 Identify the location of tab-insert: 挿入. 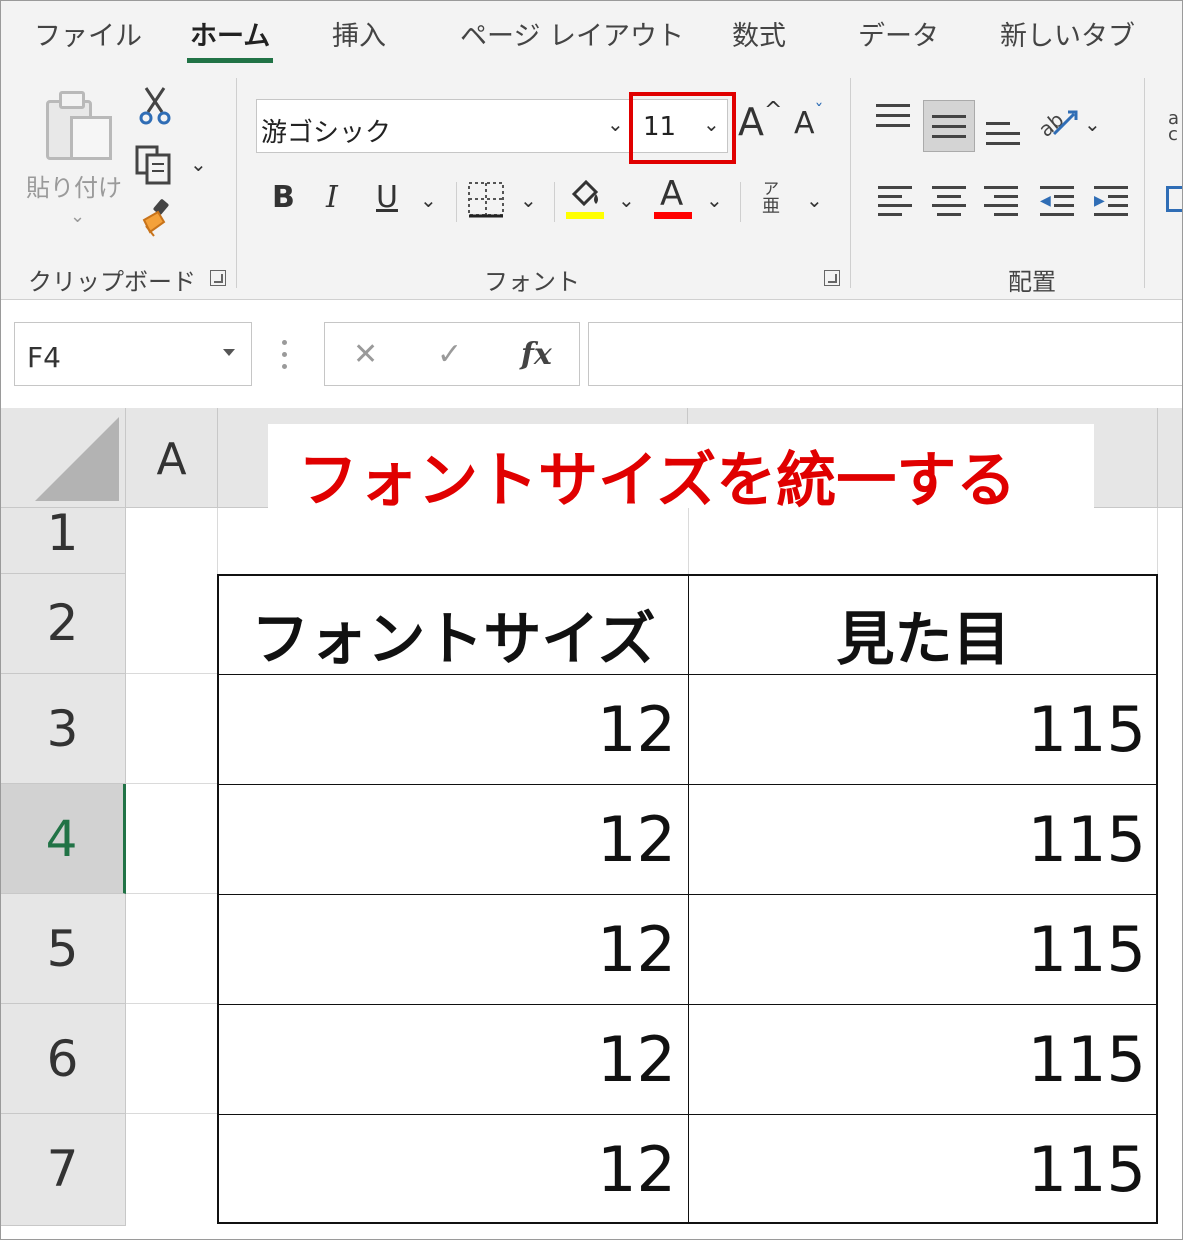
(359, 33).